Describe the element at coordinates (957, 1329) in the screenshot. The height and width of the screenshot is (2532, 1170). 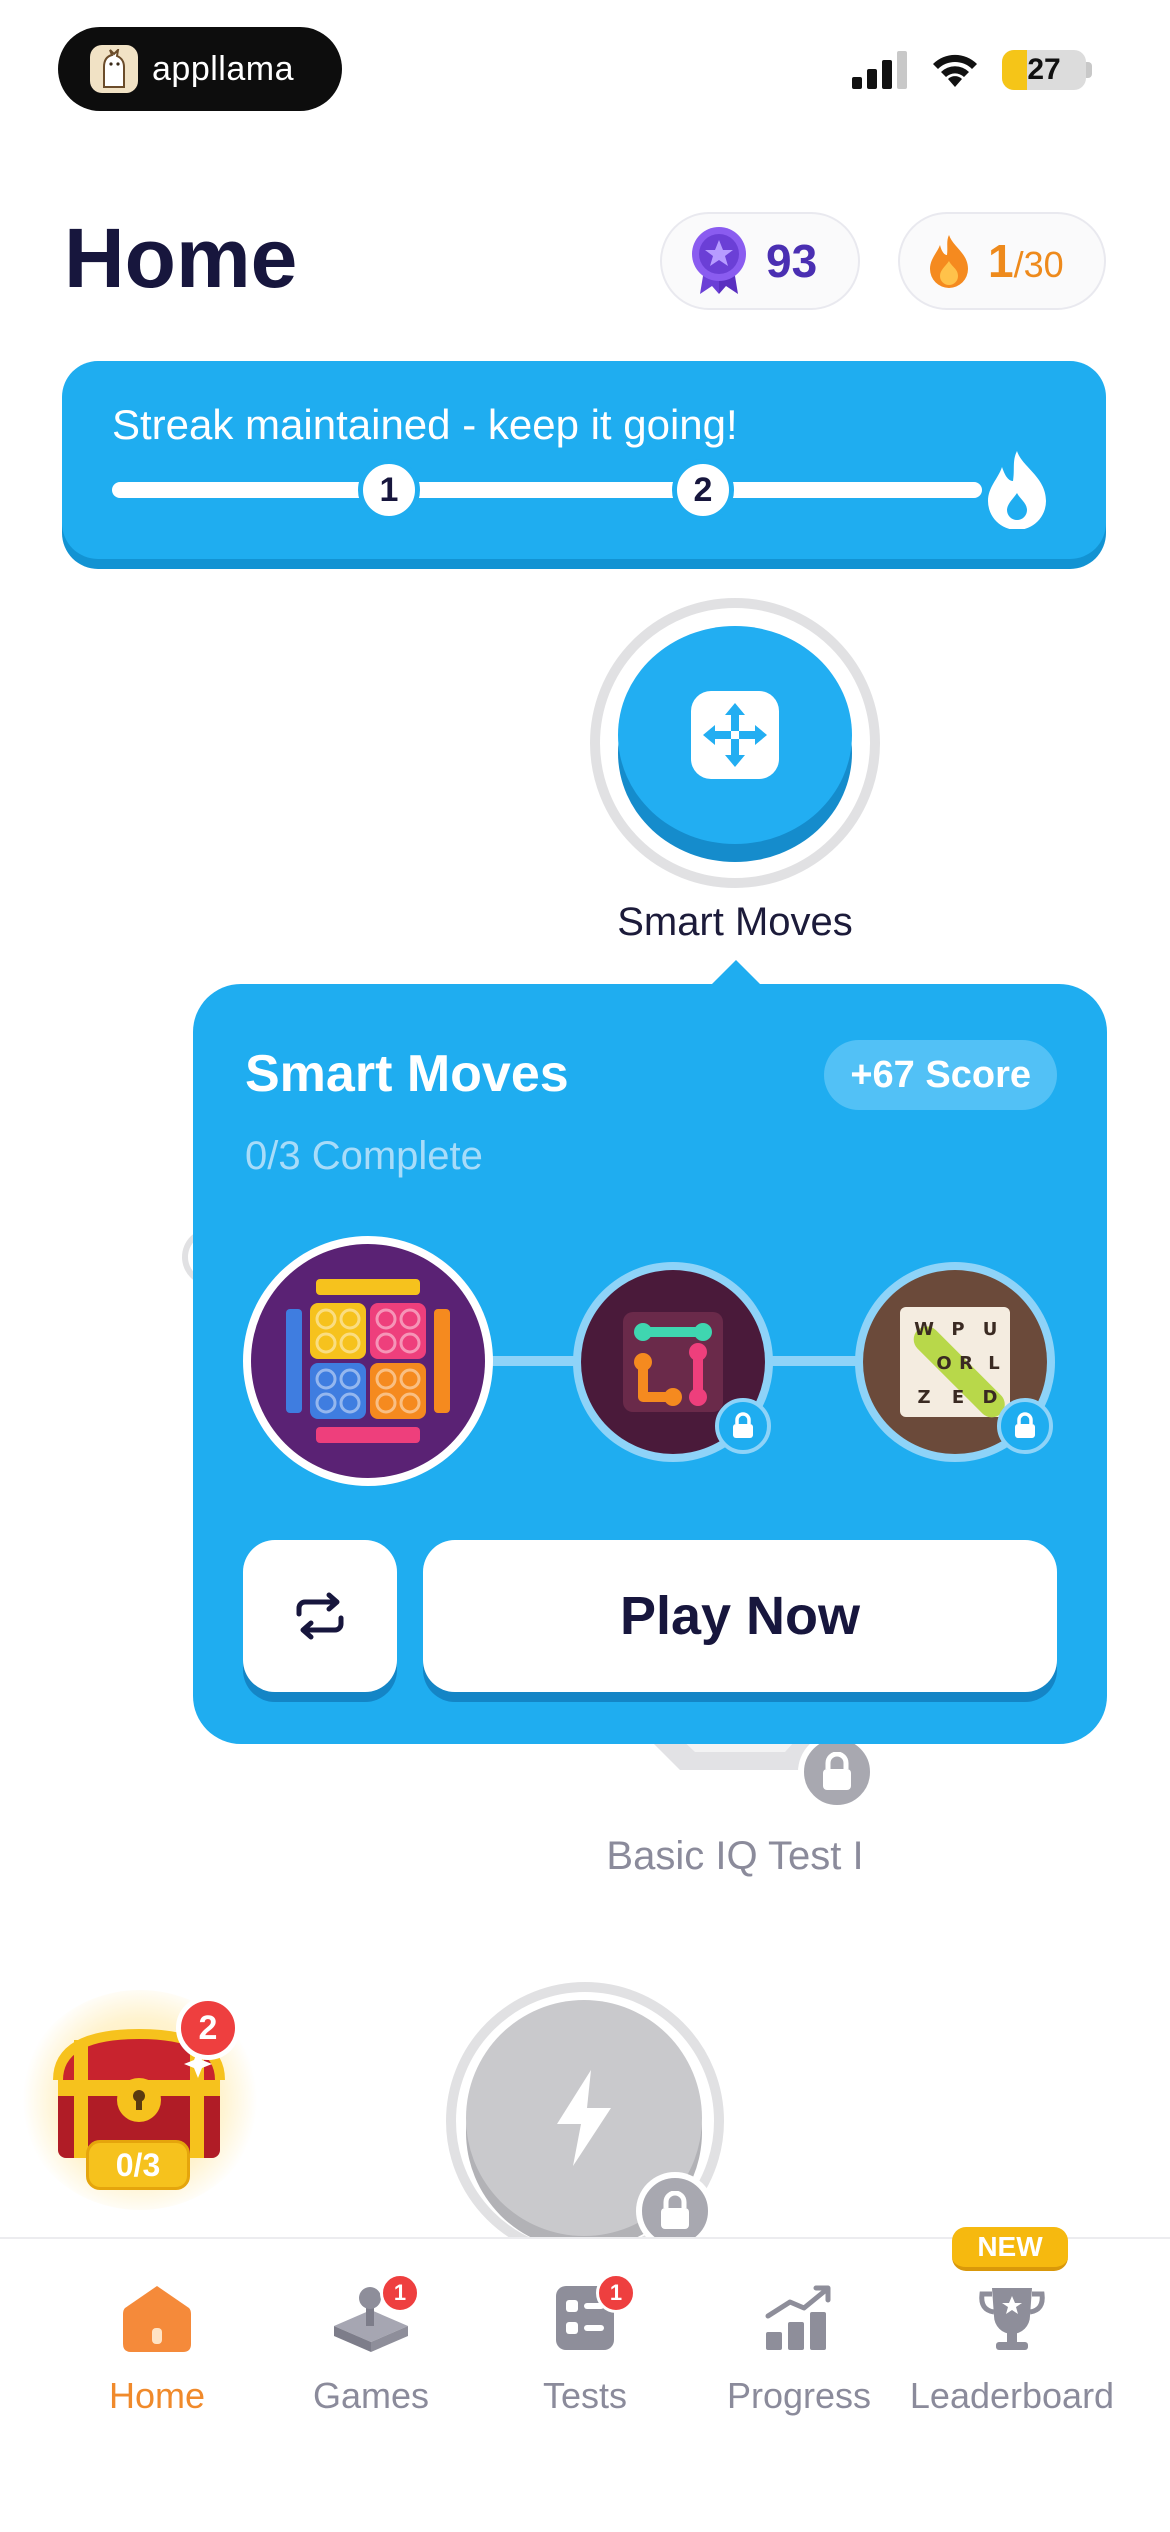
I see `svg-text: P` at that location.